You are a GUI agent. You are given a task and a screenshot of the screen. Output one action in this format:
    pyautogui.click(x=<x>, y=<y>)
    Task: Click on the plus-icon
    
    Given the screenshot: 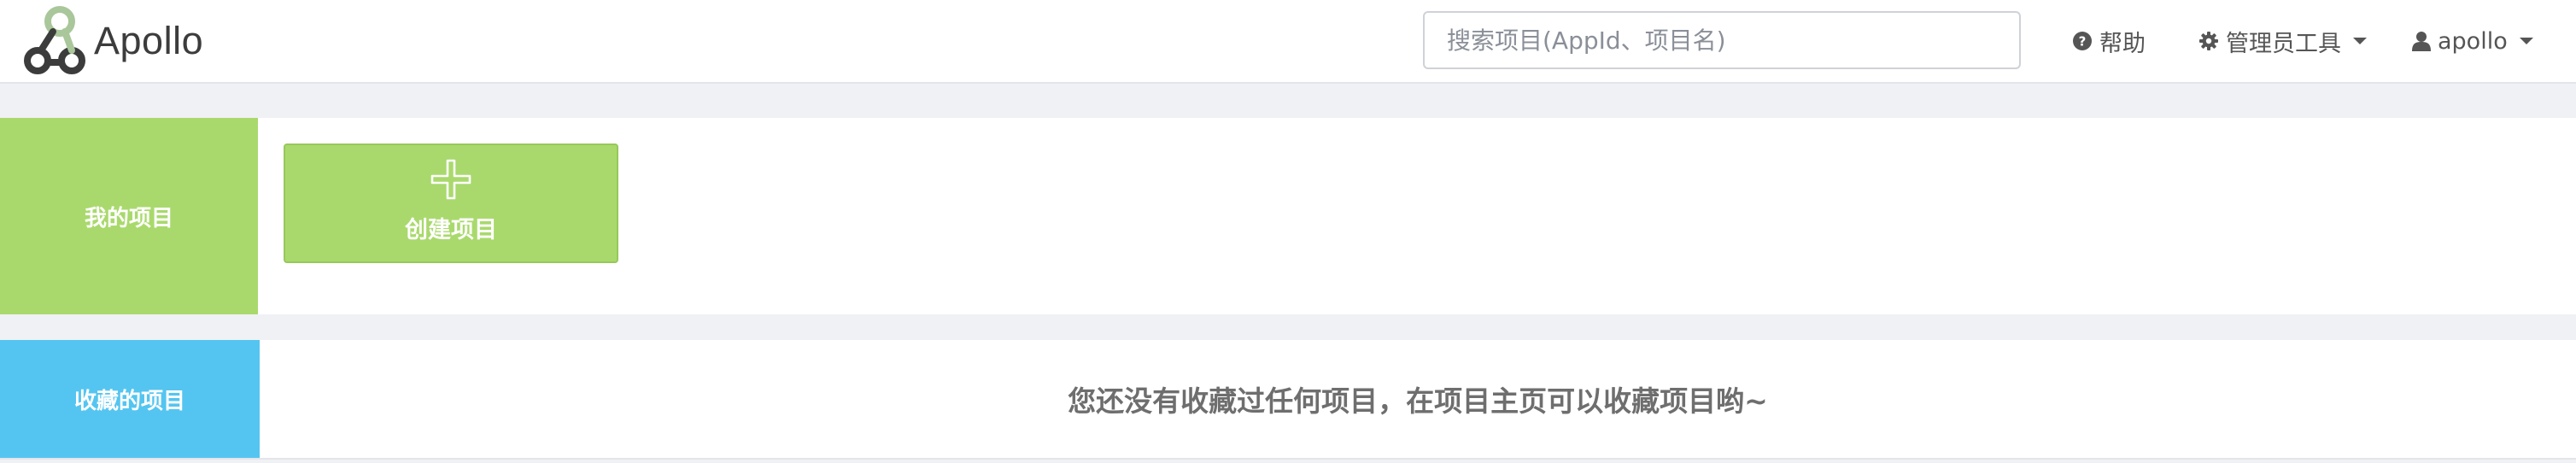 What is the action you would take?
    pyautogui.click(x=450, y=179)
    